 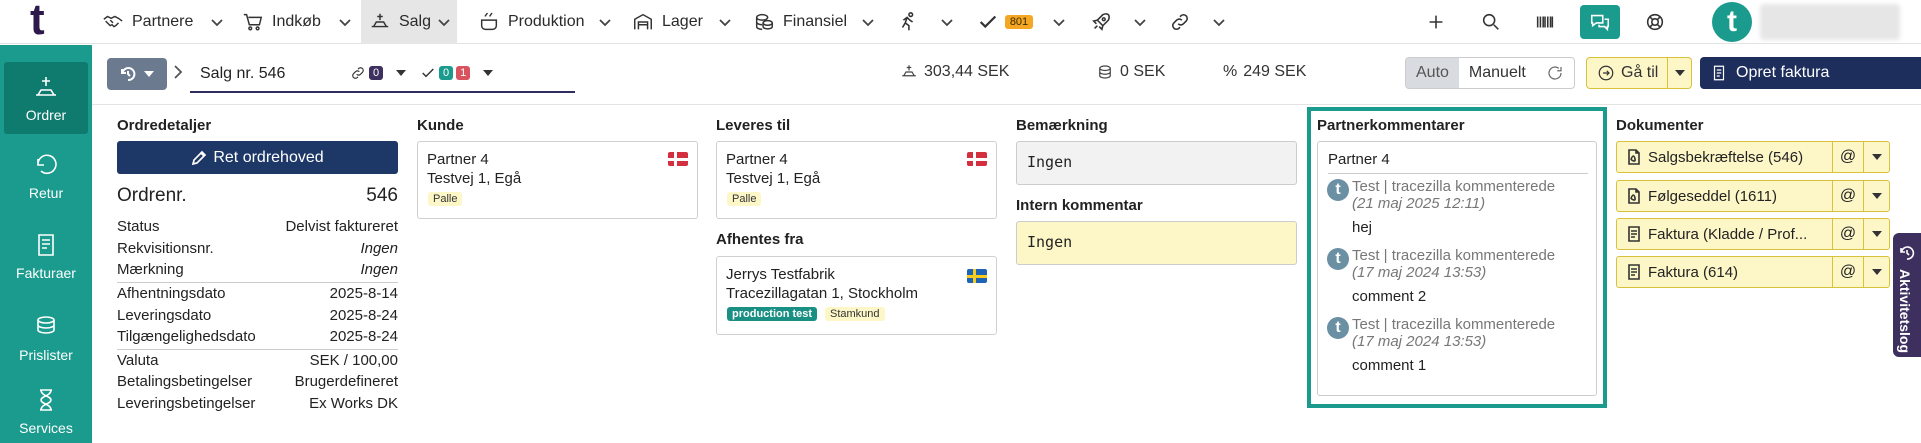 What do you see at coordinates (281, 22) in the screenshot?
I see `nav-indkob: Indkøb` at bounding box center [281, 22].